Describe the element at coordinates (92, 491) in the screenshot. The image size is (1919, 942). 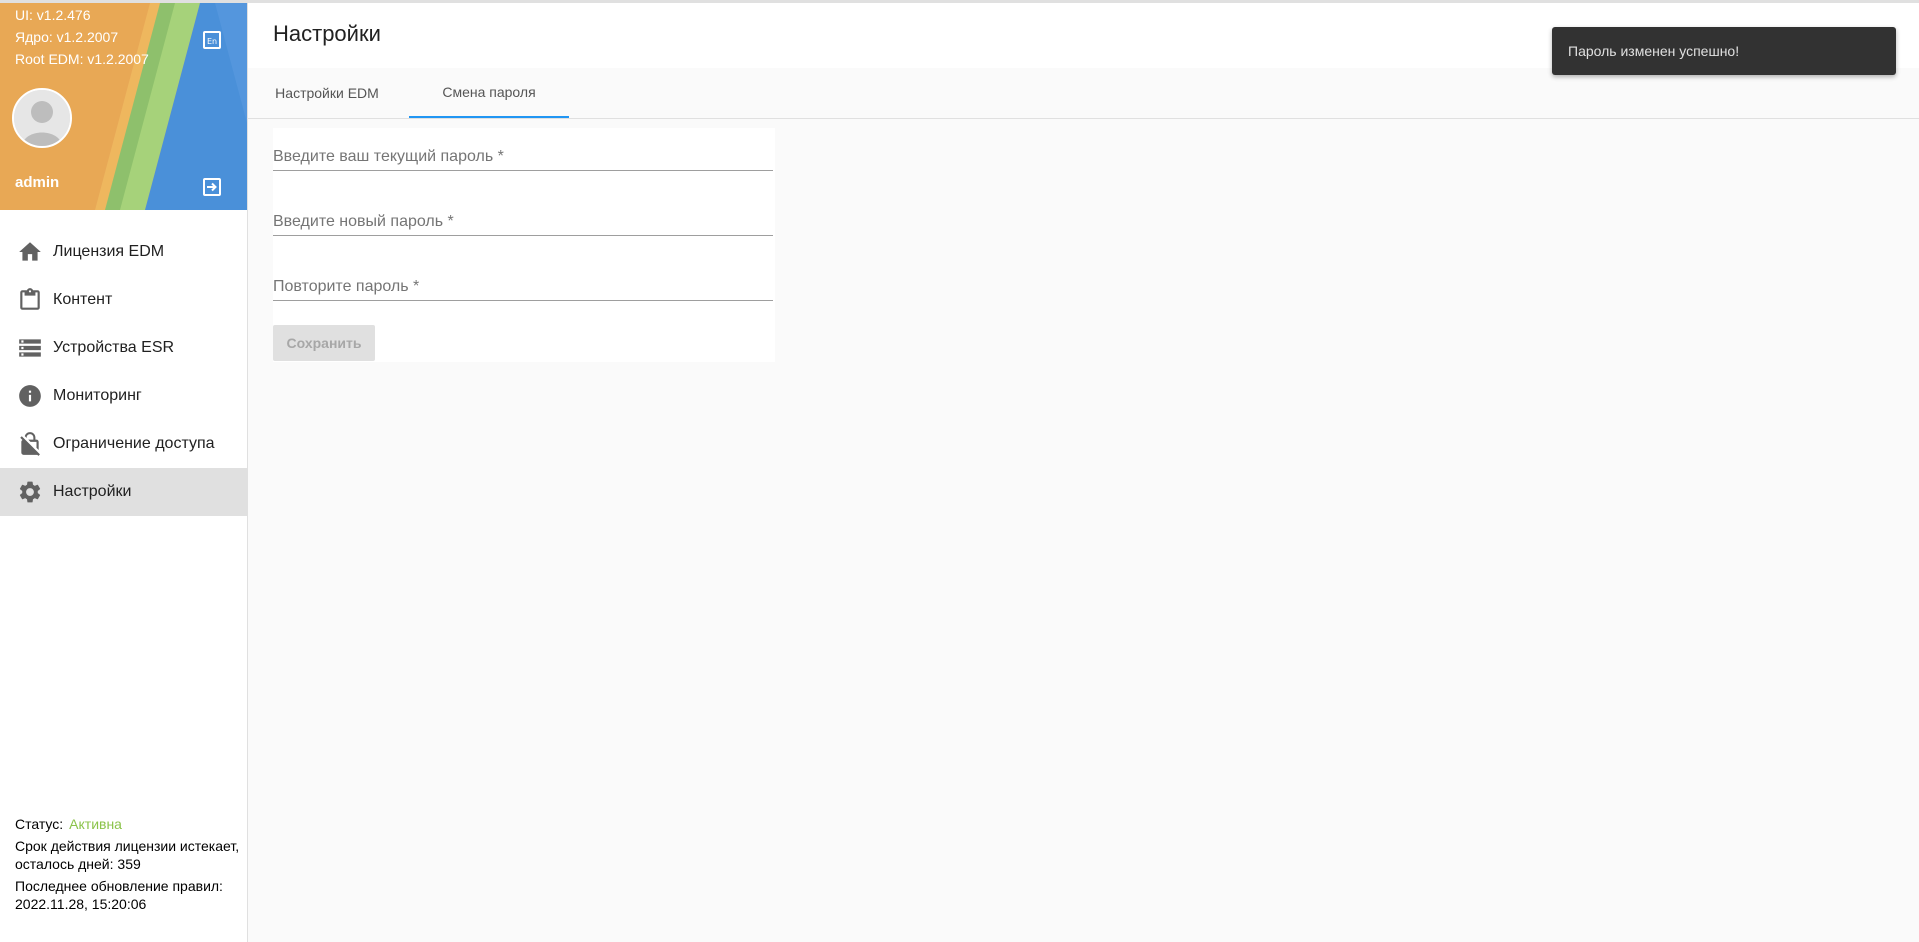
I see `sidebar-item-label: Настройки` at that location.